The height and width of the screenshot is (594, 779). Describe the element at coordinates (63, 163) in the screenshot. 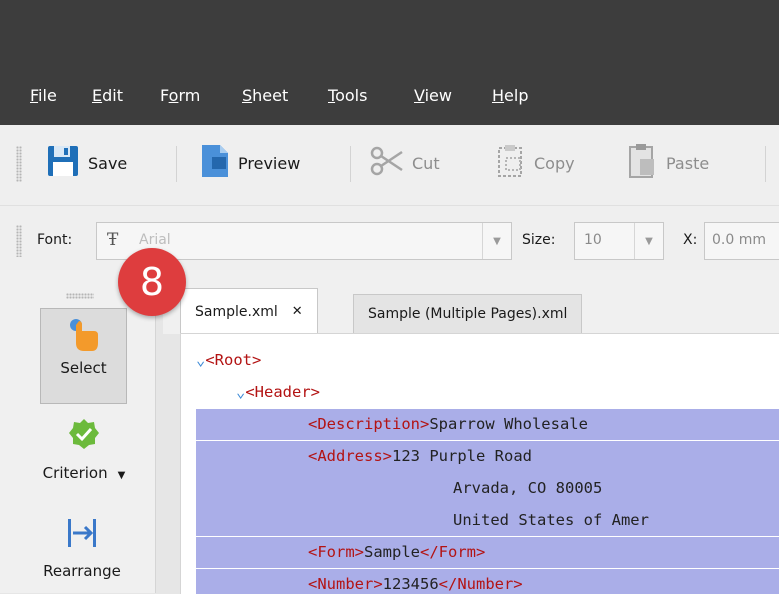

I see `save-icon` at that location.